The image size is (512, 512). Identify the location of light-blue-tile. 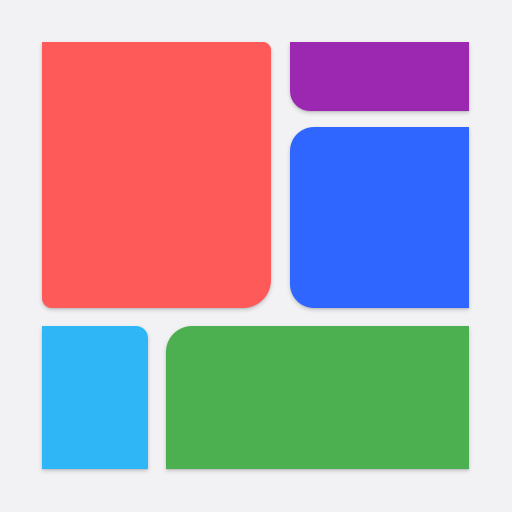
(95, 397).